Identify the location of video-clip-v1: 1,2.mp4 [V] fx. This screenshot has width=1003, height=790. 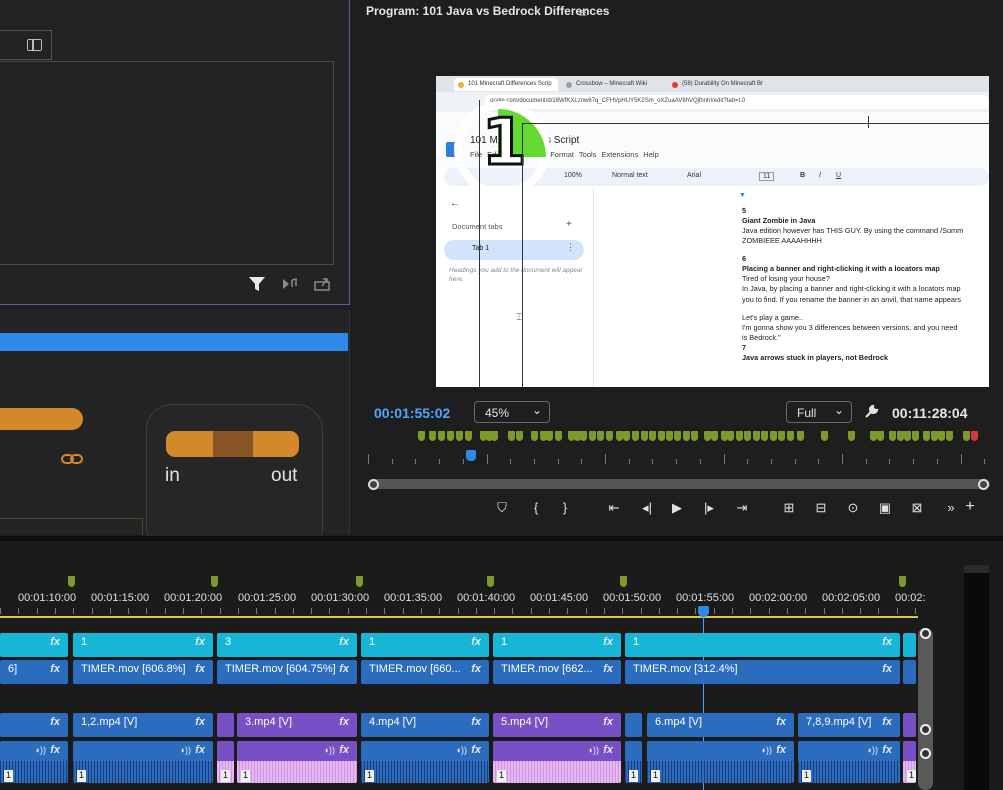
(143, 725).